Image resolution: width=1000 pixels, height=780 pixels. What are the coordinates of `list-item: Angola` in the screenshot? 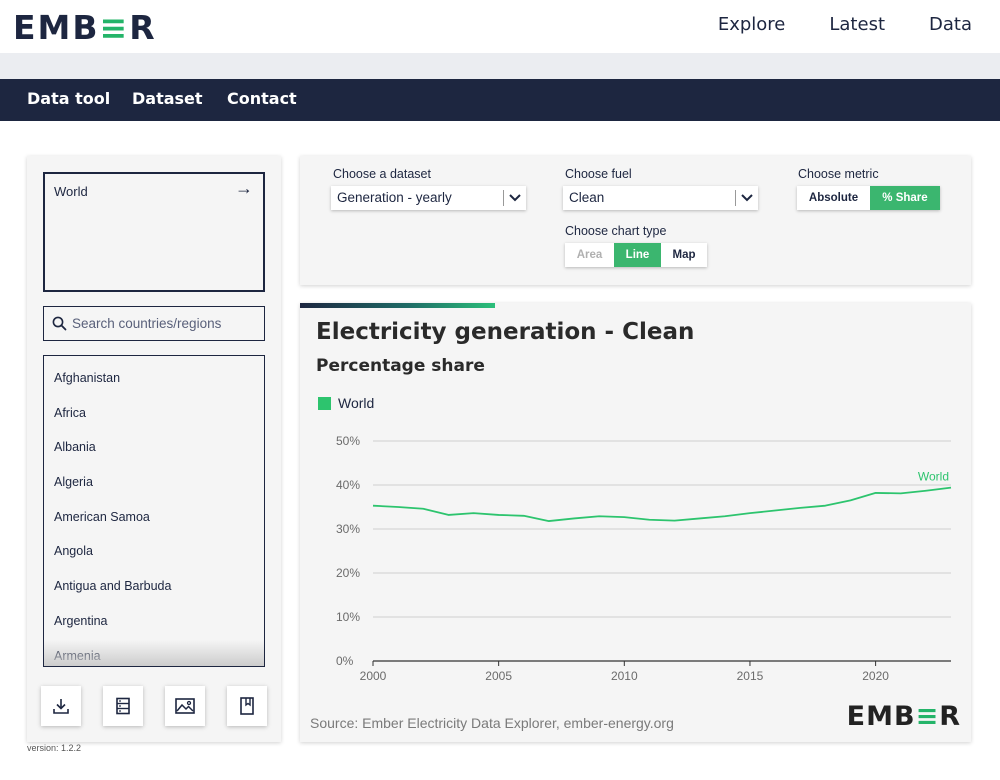 It's located at (154, 551).